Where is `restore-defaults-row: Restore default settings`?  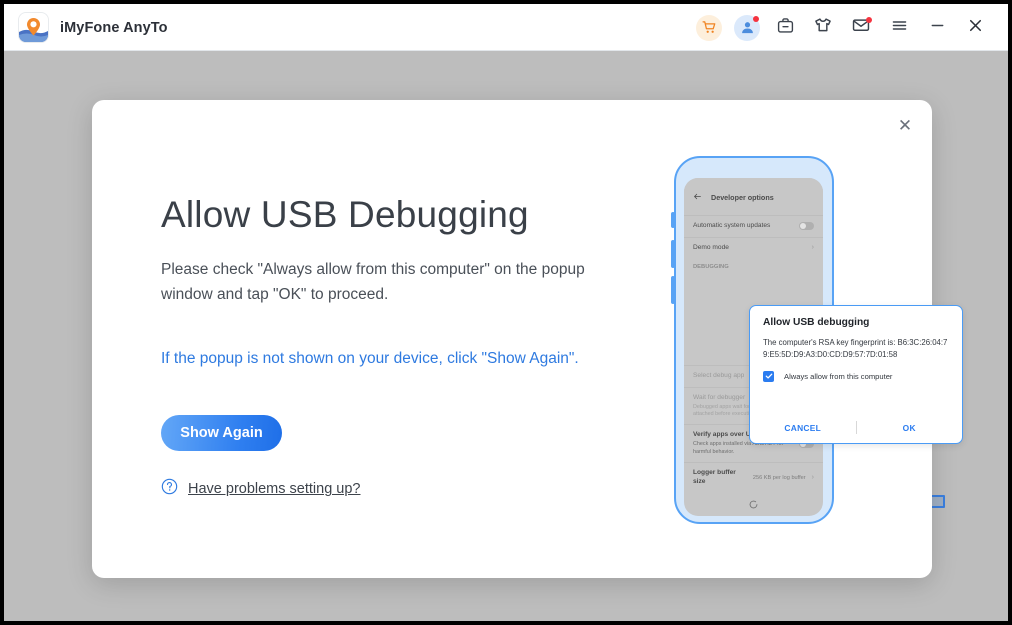 restore-defaults-row: Restore default settings is located at coordinates (753, 504).